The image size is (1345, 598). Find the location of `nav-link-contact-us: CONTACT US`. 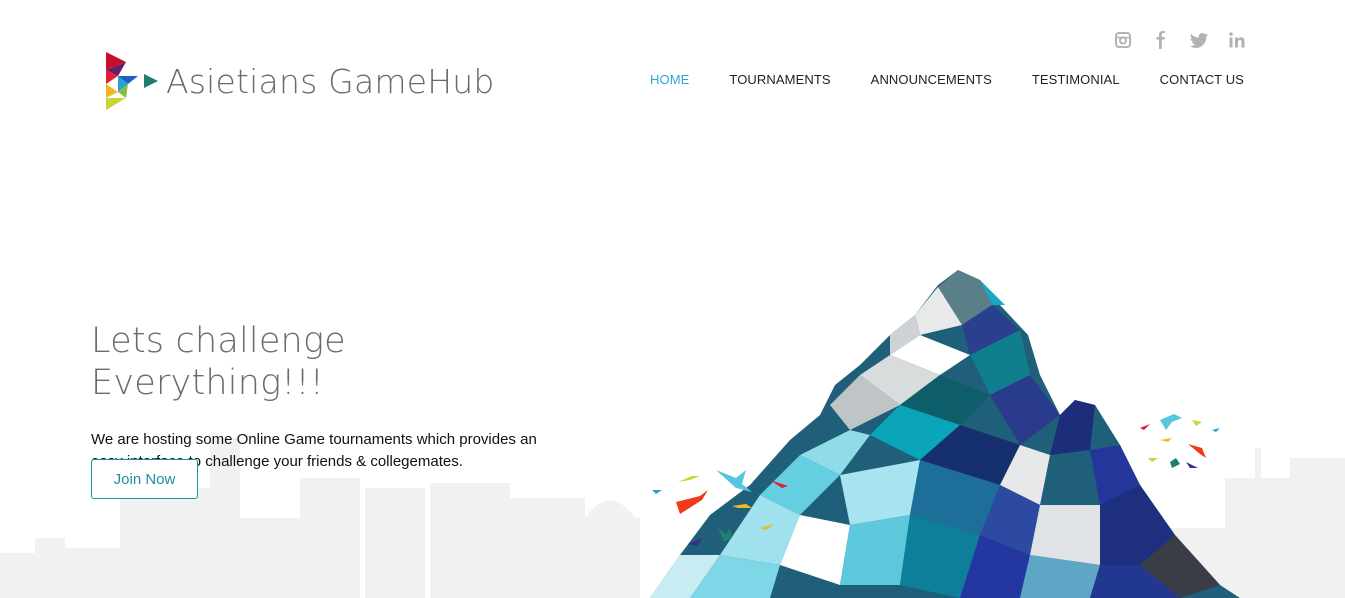

nav-link-contact-us: CONTACT US is located at coordinates (1202, 79).